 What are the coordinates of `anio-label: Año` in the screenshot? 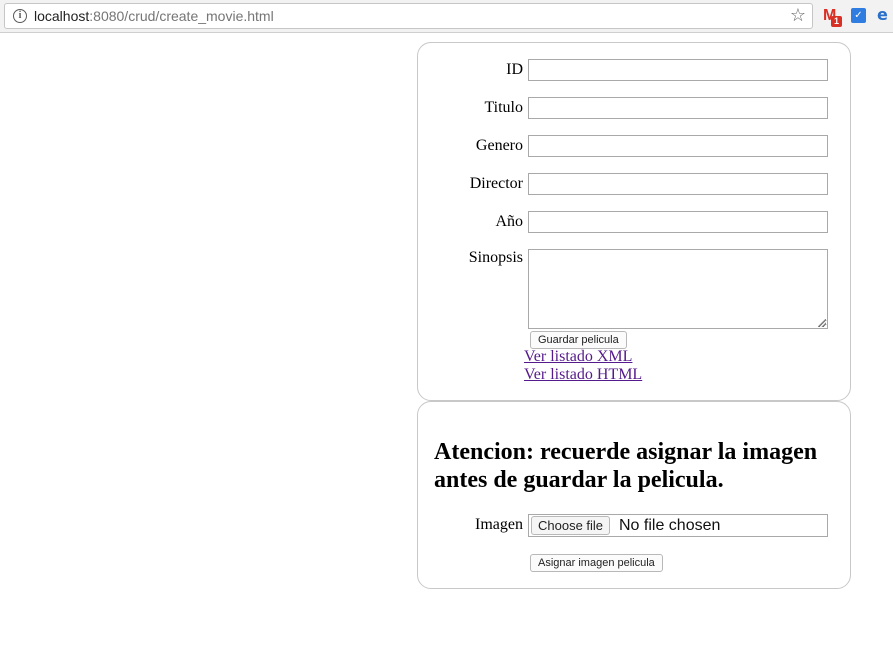 It's located at (509, 221).